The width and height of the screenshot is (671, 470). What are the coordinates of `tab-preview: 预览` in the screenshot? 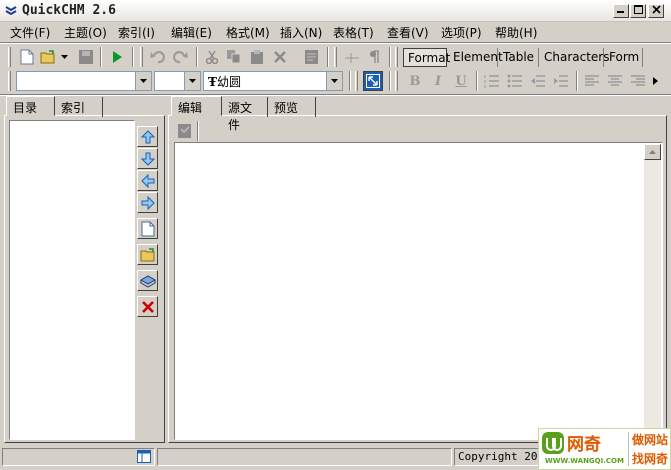 It's located at (292, 107).